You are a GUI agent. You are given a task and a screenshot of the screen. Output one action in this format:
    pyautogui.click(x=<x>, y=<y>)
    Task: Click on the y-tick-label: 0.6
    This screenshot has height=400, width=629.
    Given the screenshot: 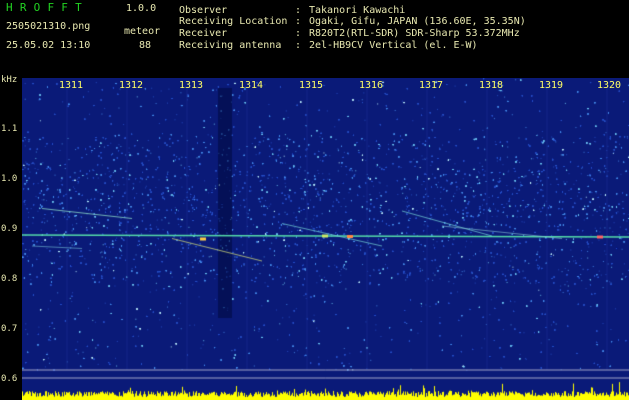 What is the action you would take?
    pyautogui.click(x=9, y=379)
    